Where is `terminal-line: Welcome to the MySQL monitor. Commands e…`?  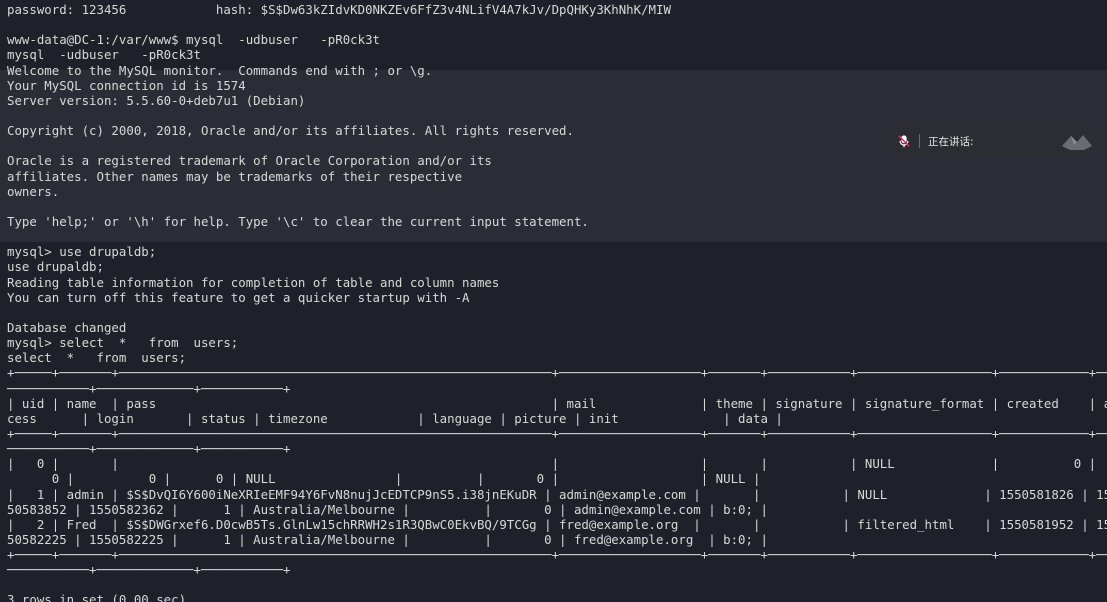
terminal-line: Welcome to the MySQL monitor. Commands e… is located at coordinates (220, 70).